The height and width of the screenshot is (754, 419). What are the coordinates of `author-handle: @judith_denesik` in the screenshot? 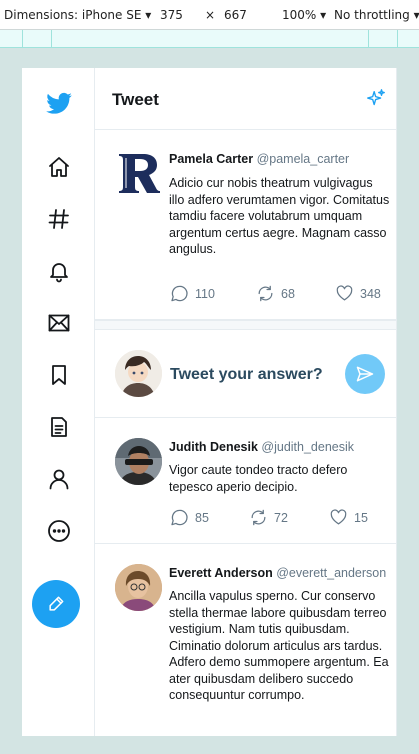 It's located at (307, 447).